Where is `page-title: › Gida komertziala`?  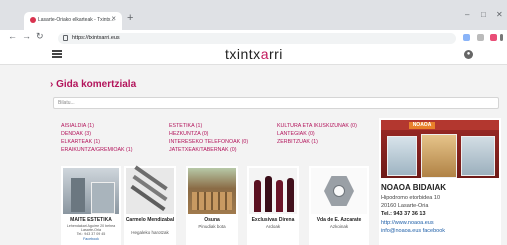 page-title: › Gida komertziala is located at coordinates (93, 84).